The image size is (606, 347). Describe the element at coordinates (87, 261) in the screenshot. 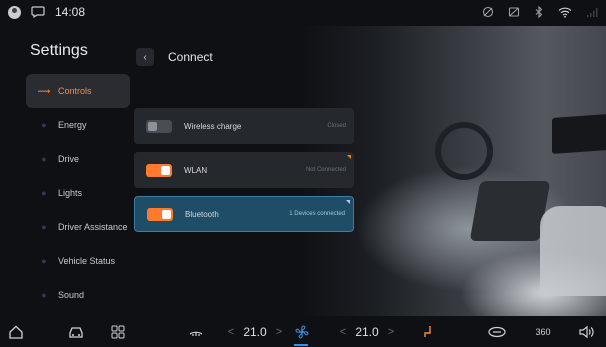

I see `sidebar-item-label: Vehicle Status` at that location.